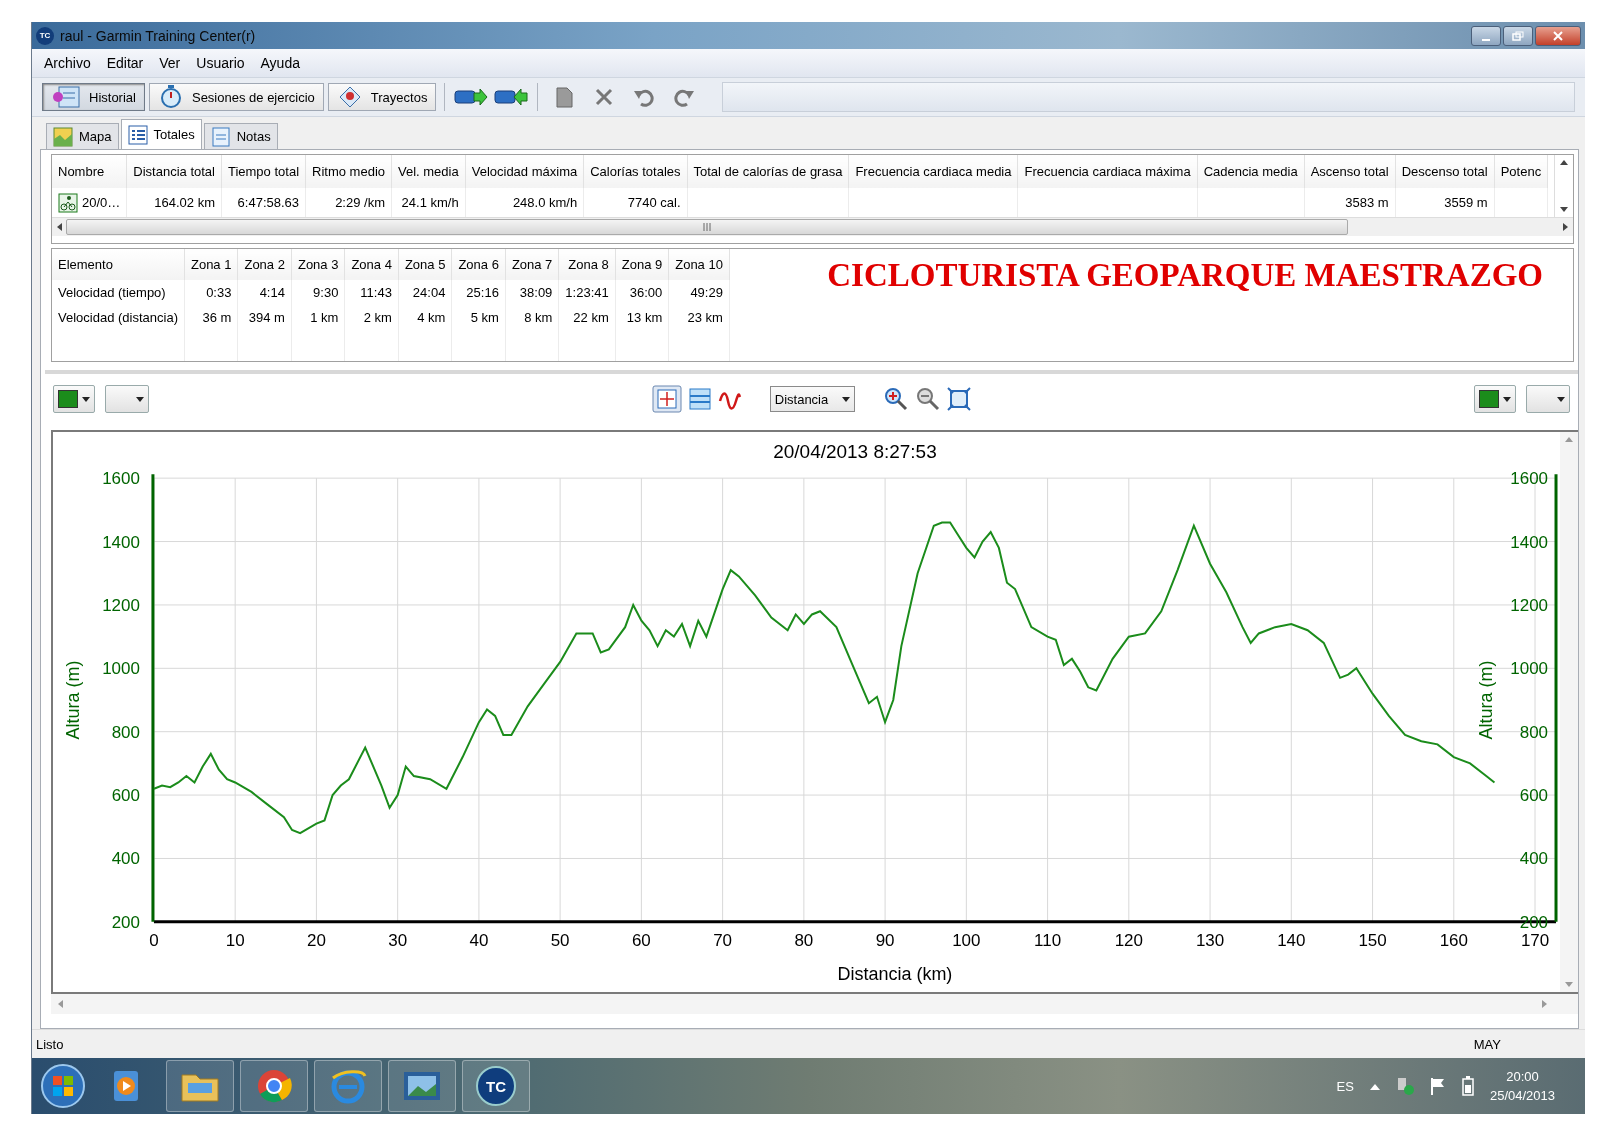 Image resolution: width=1600 pixels, height=1132 pixels. What do you see at coordinates (587, 264) in the screenshot?
I see `column-header: Zona 8` at bounding box center [587, 264].